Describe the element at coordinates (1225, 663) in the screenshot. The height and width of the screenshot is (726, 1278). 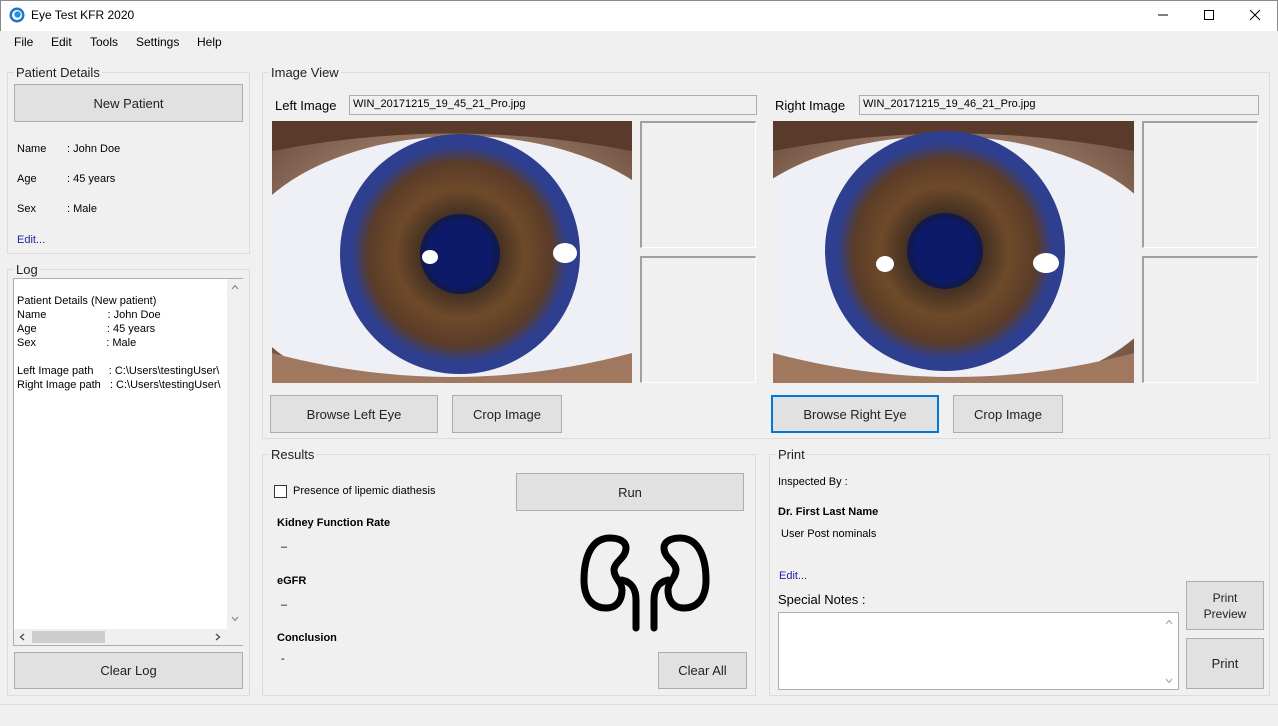
I see `print-button: Print` at that location.